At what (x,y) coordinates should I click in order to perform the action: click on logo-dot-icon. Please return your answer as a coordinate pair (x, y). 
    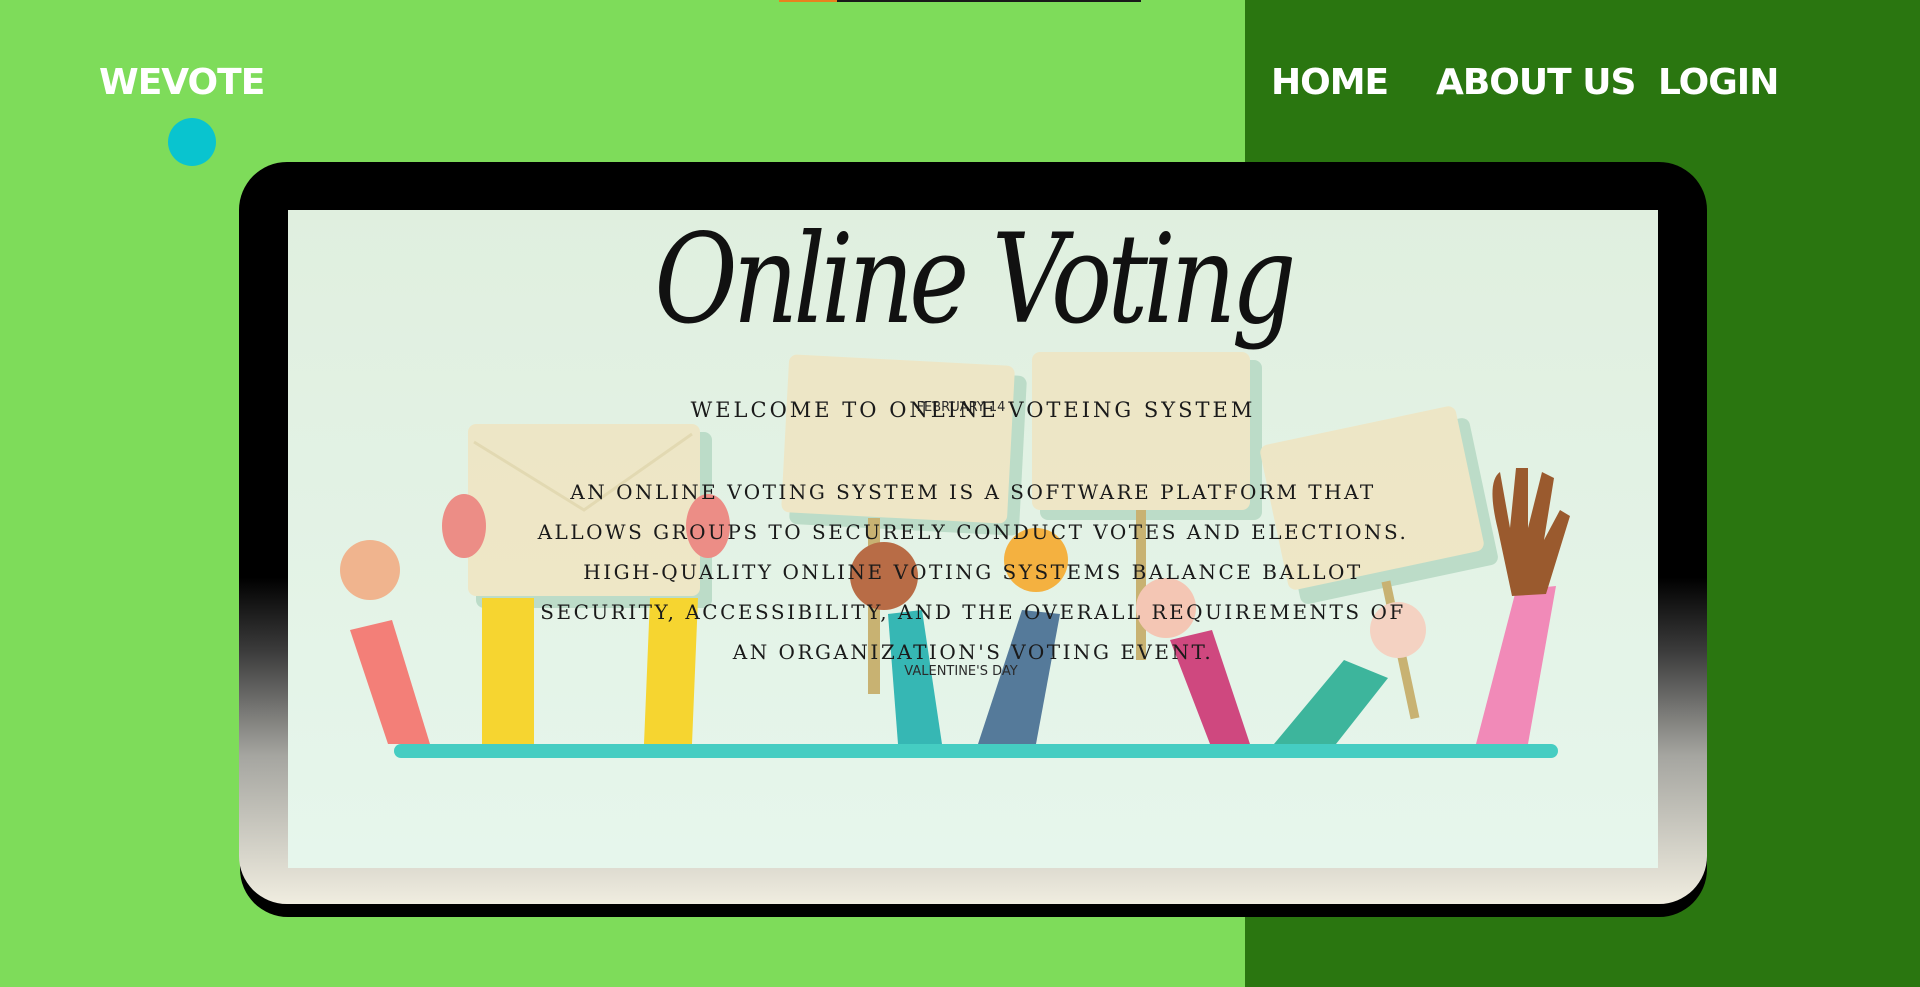
    Looking at the image, I should click on (192, 142).